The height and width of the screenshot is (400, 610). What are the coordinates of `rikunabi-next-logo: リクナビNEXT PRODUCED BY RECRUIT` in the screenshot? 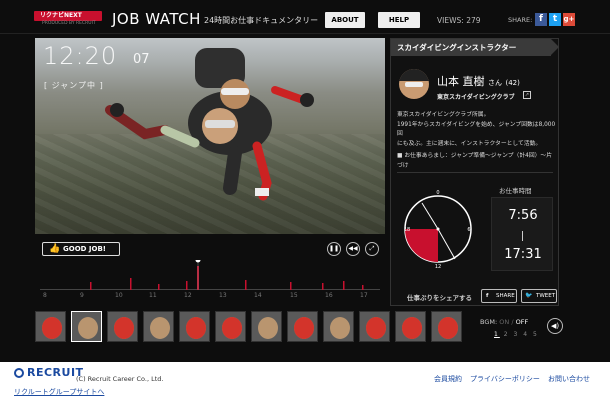 It's located at (68, 19).